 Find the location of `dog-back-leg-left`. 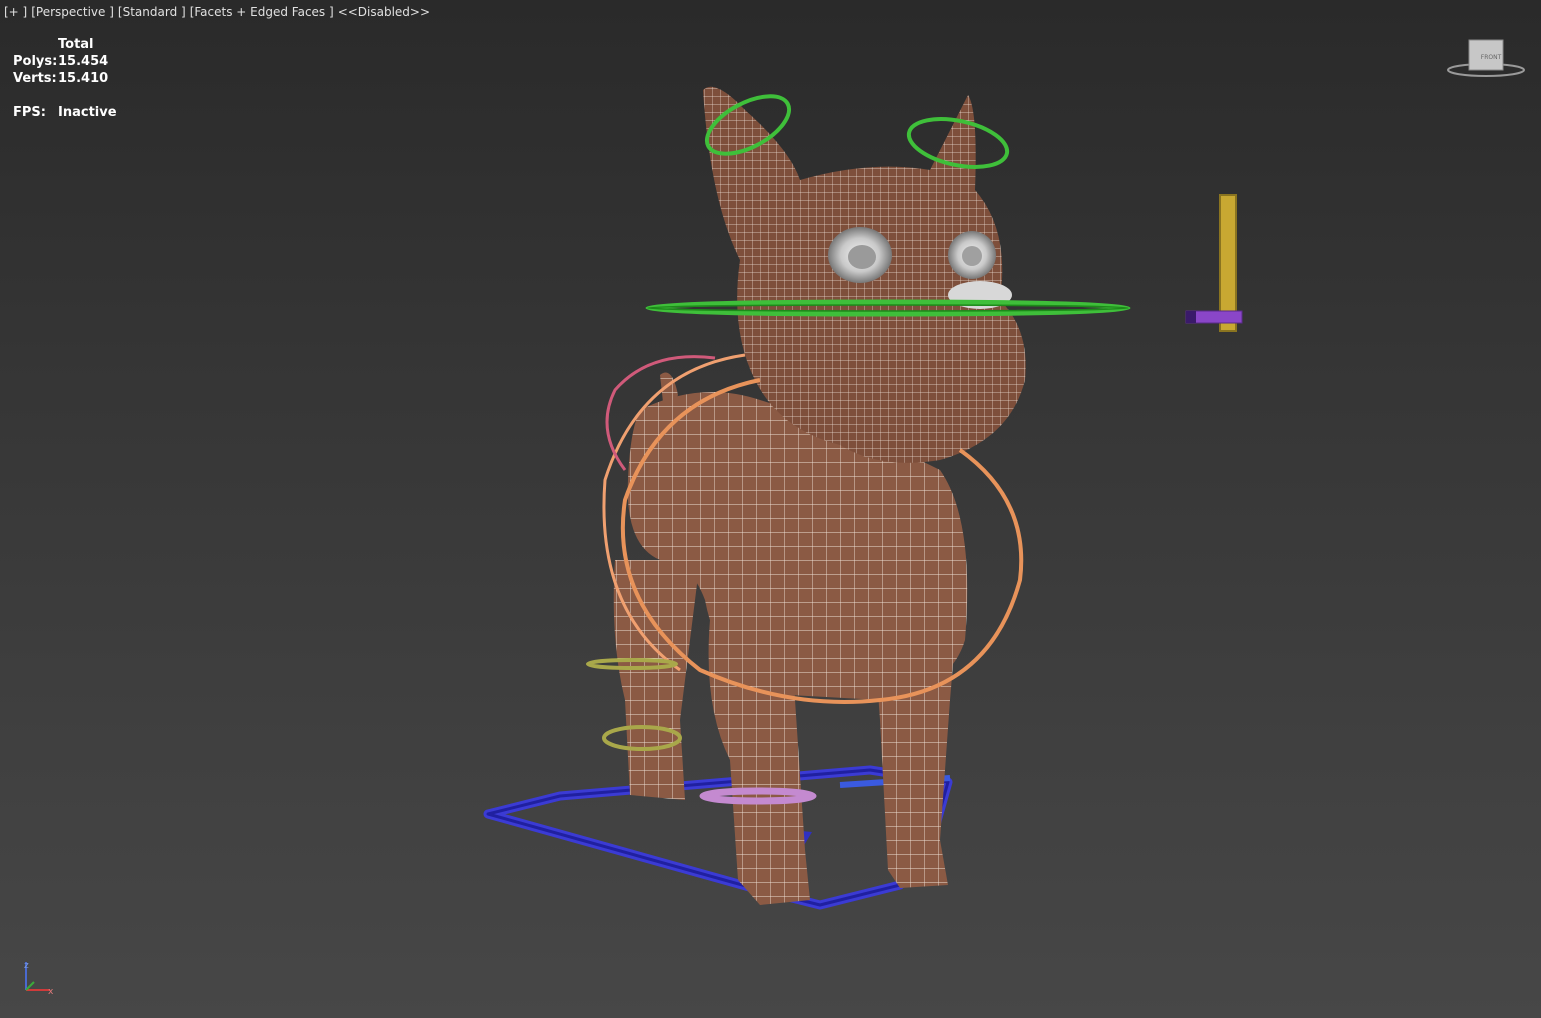

dog-back-leg-left is located at coordinates (656, 680).